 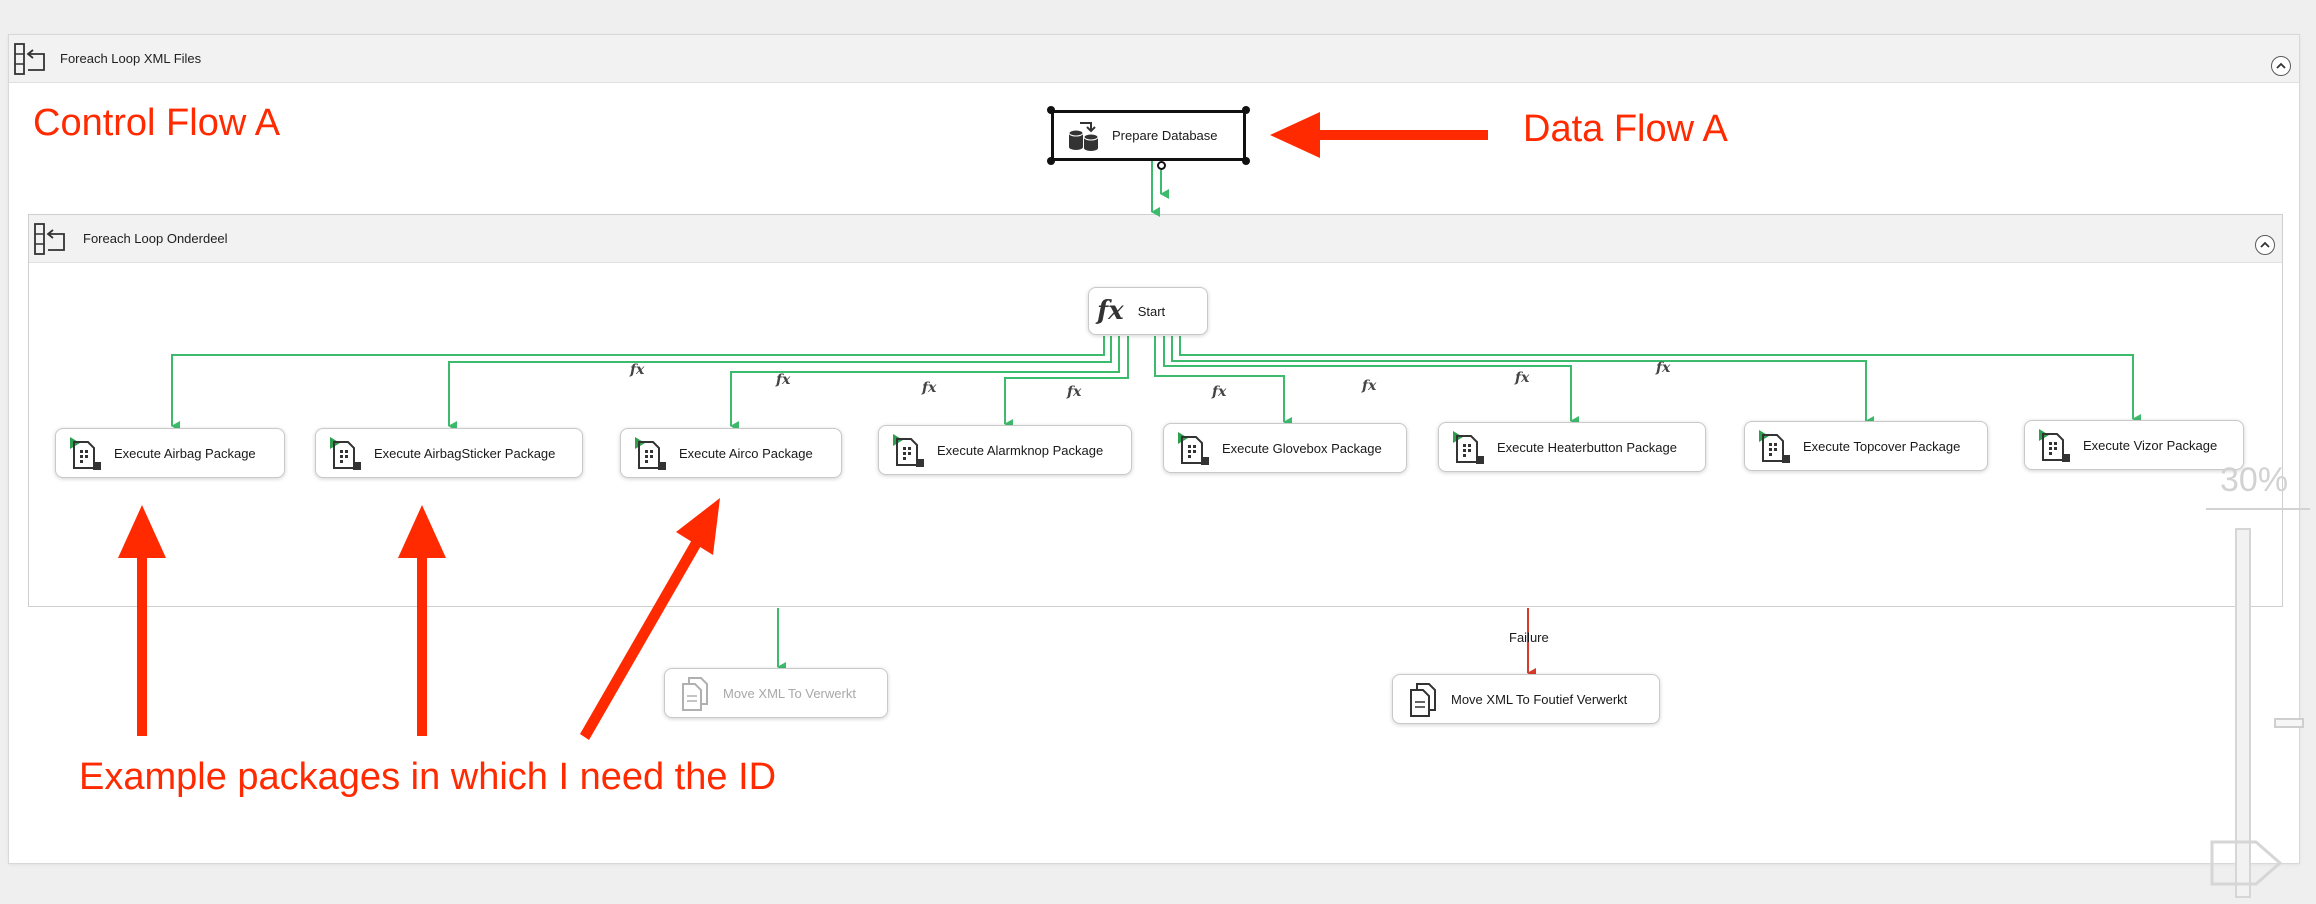 What do you see at coordinates (650, 619) in the screenshot?
I see `arrow-diagonal-icon` at bounding box center [650, 619].